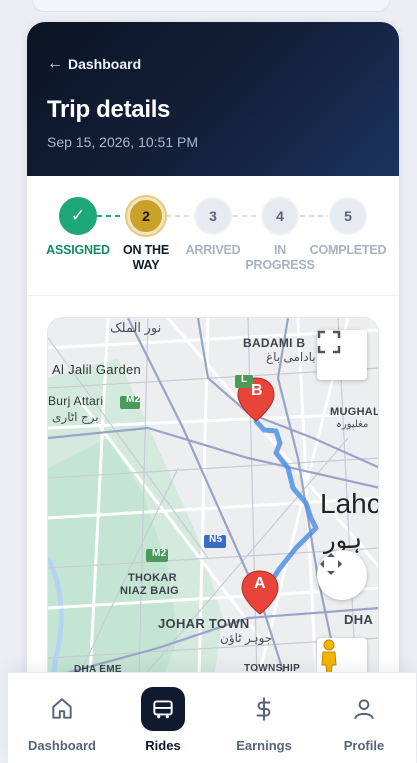  What do you see at coordinates (329, 342) in the screenshot?
I see `fullscreen-icon` at bounding box center [329, 342].